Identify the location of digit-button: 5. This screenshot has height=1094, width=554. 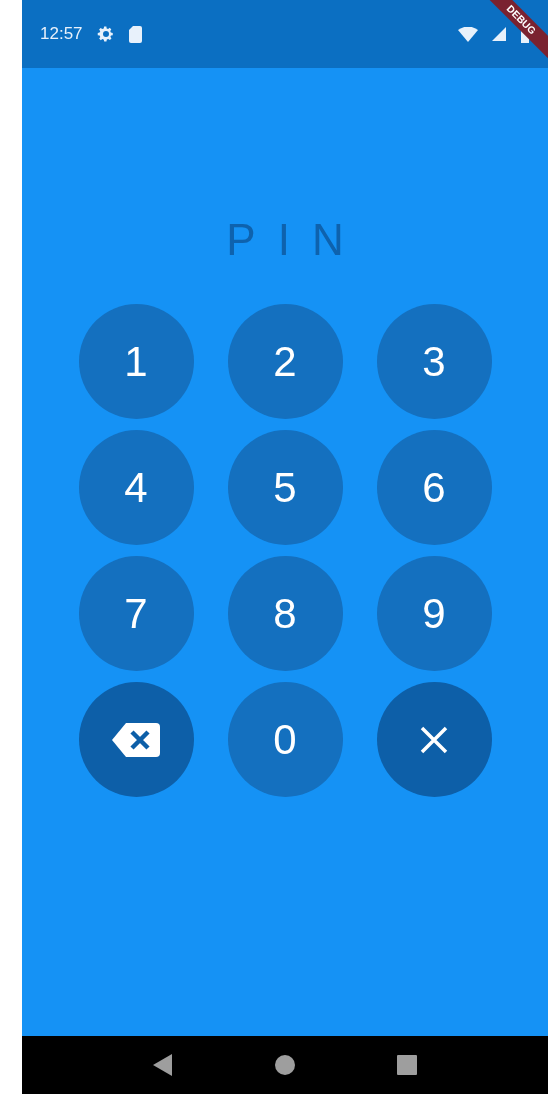
(285, 487).